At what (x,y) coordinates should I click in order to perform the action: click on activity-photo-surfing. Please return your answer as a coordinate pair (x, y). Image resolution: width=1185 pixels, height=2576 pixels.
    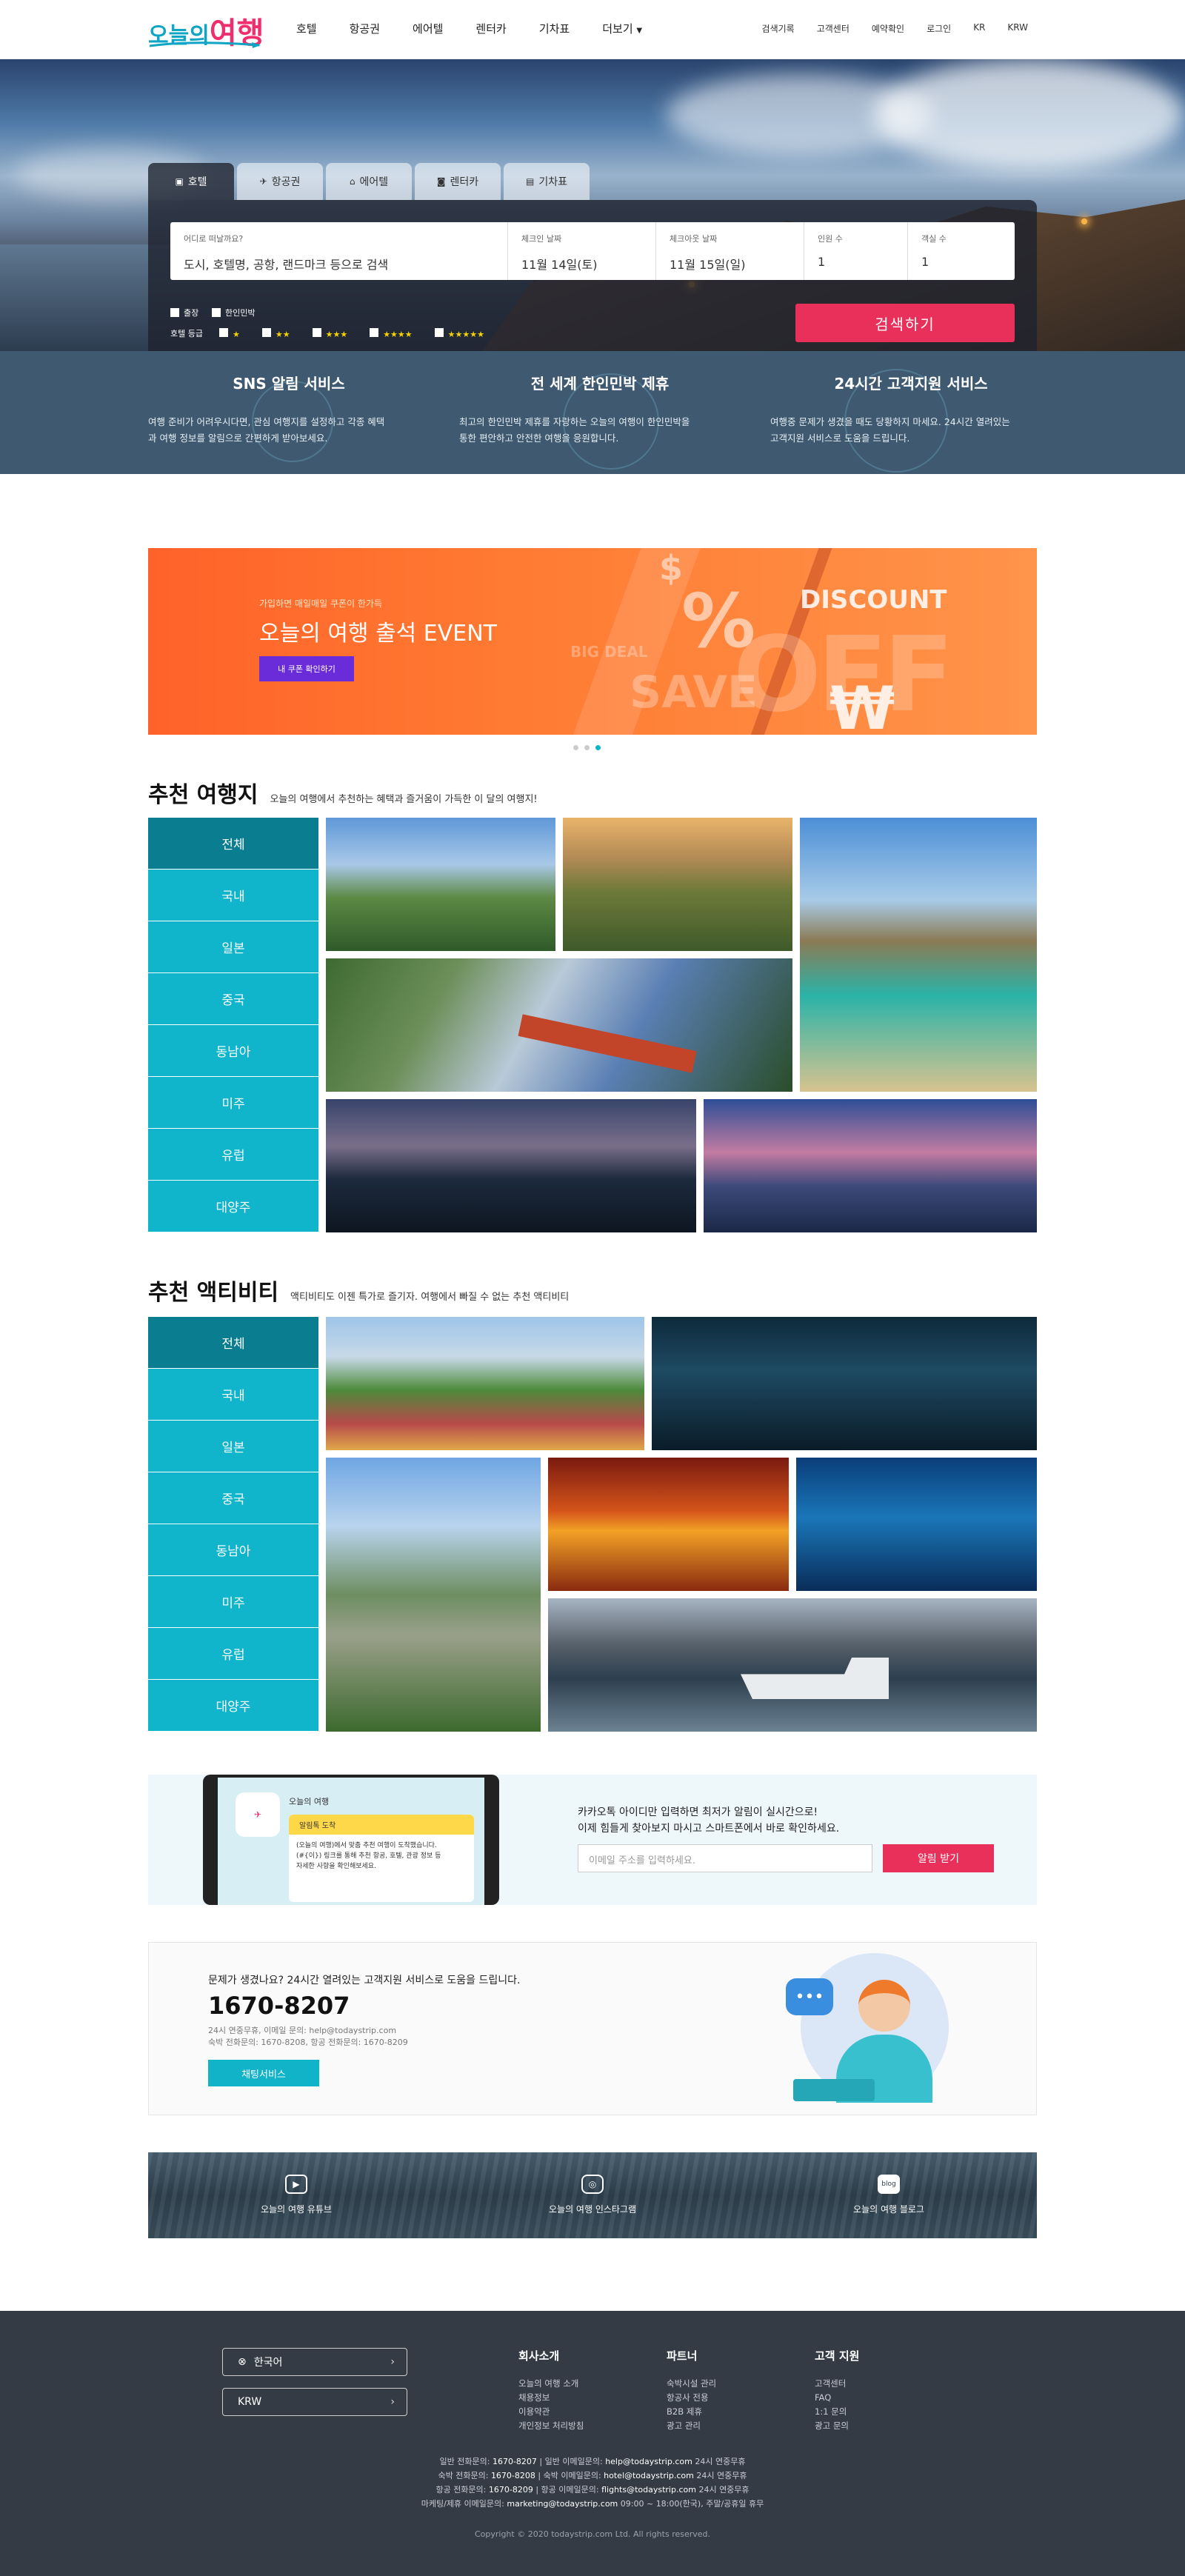
    Looking at the image, I should click on (668, 1524).